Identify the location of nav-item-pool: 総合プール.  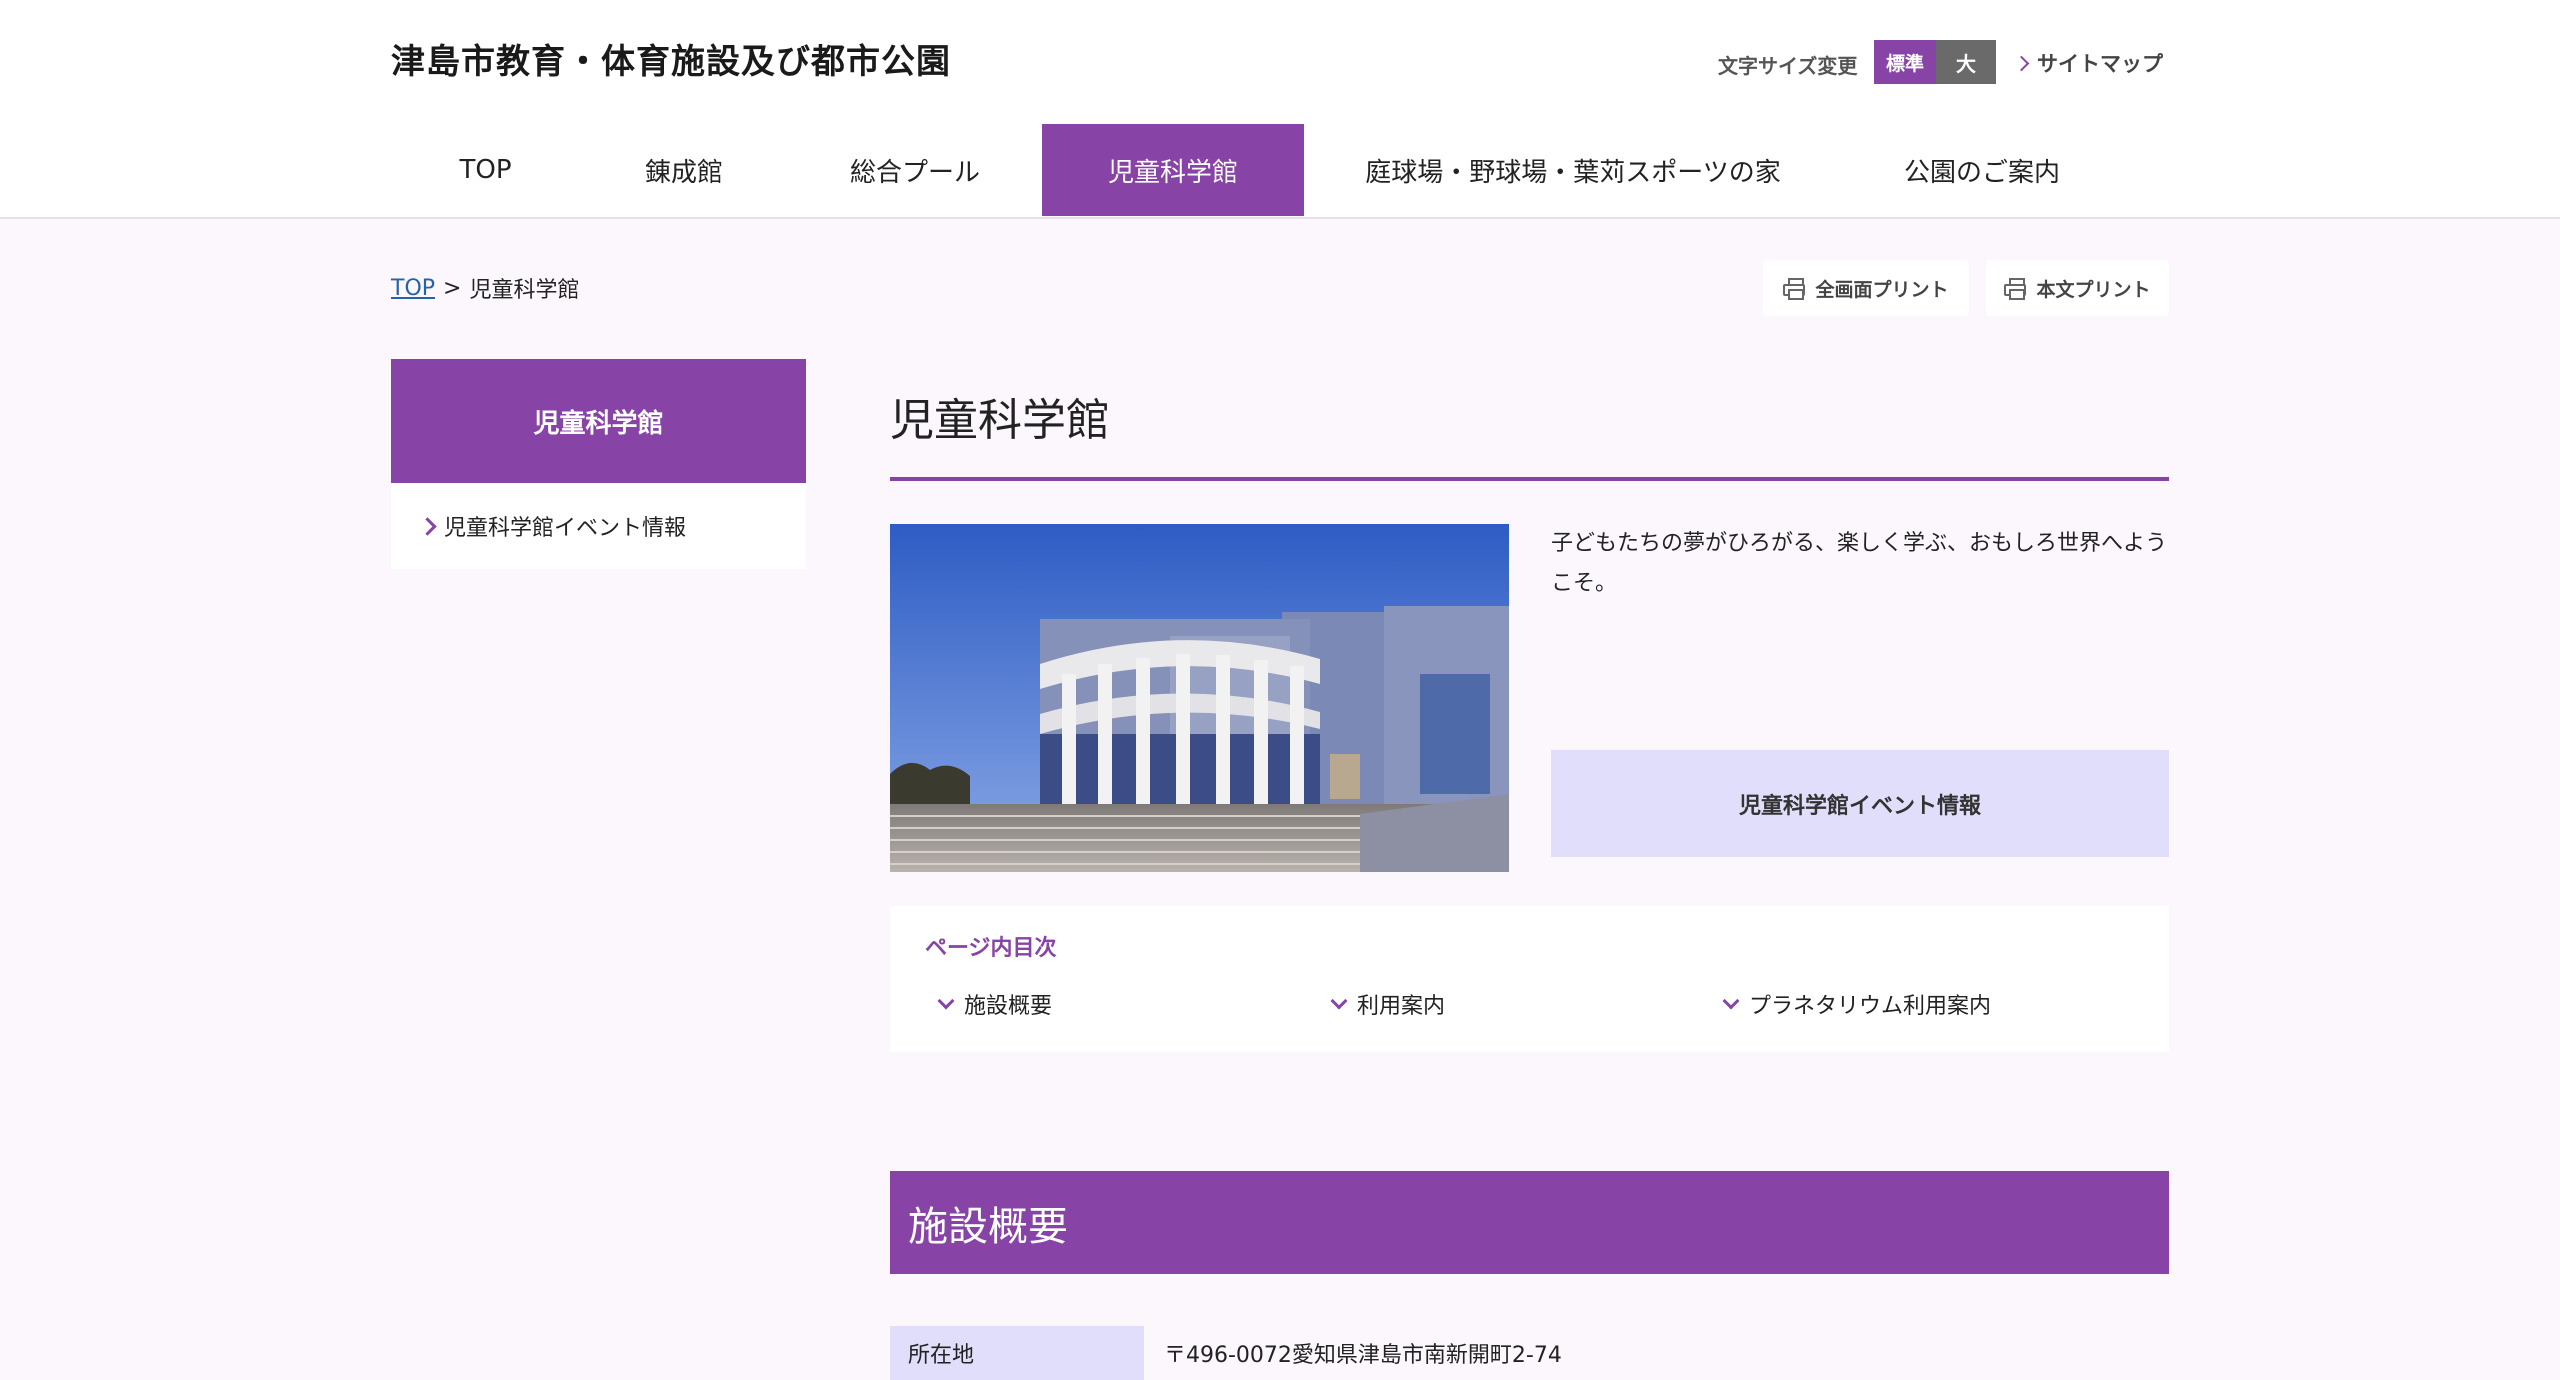
(915, 170).